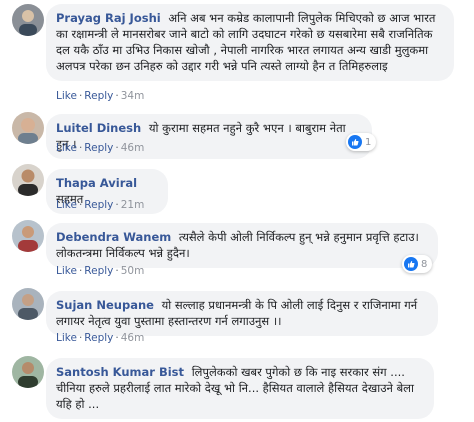  I want to click on comment-timestamp: 50m, so click(133, 271).